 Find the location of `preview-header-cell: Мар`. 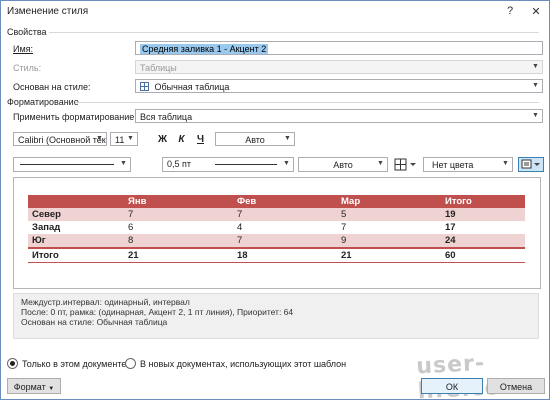

preview-header-cell: Мар is located at coordinates (389, 201).